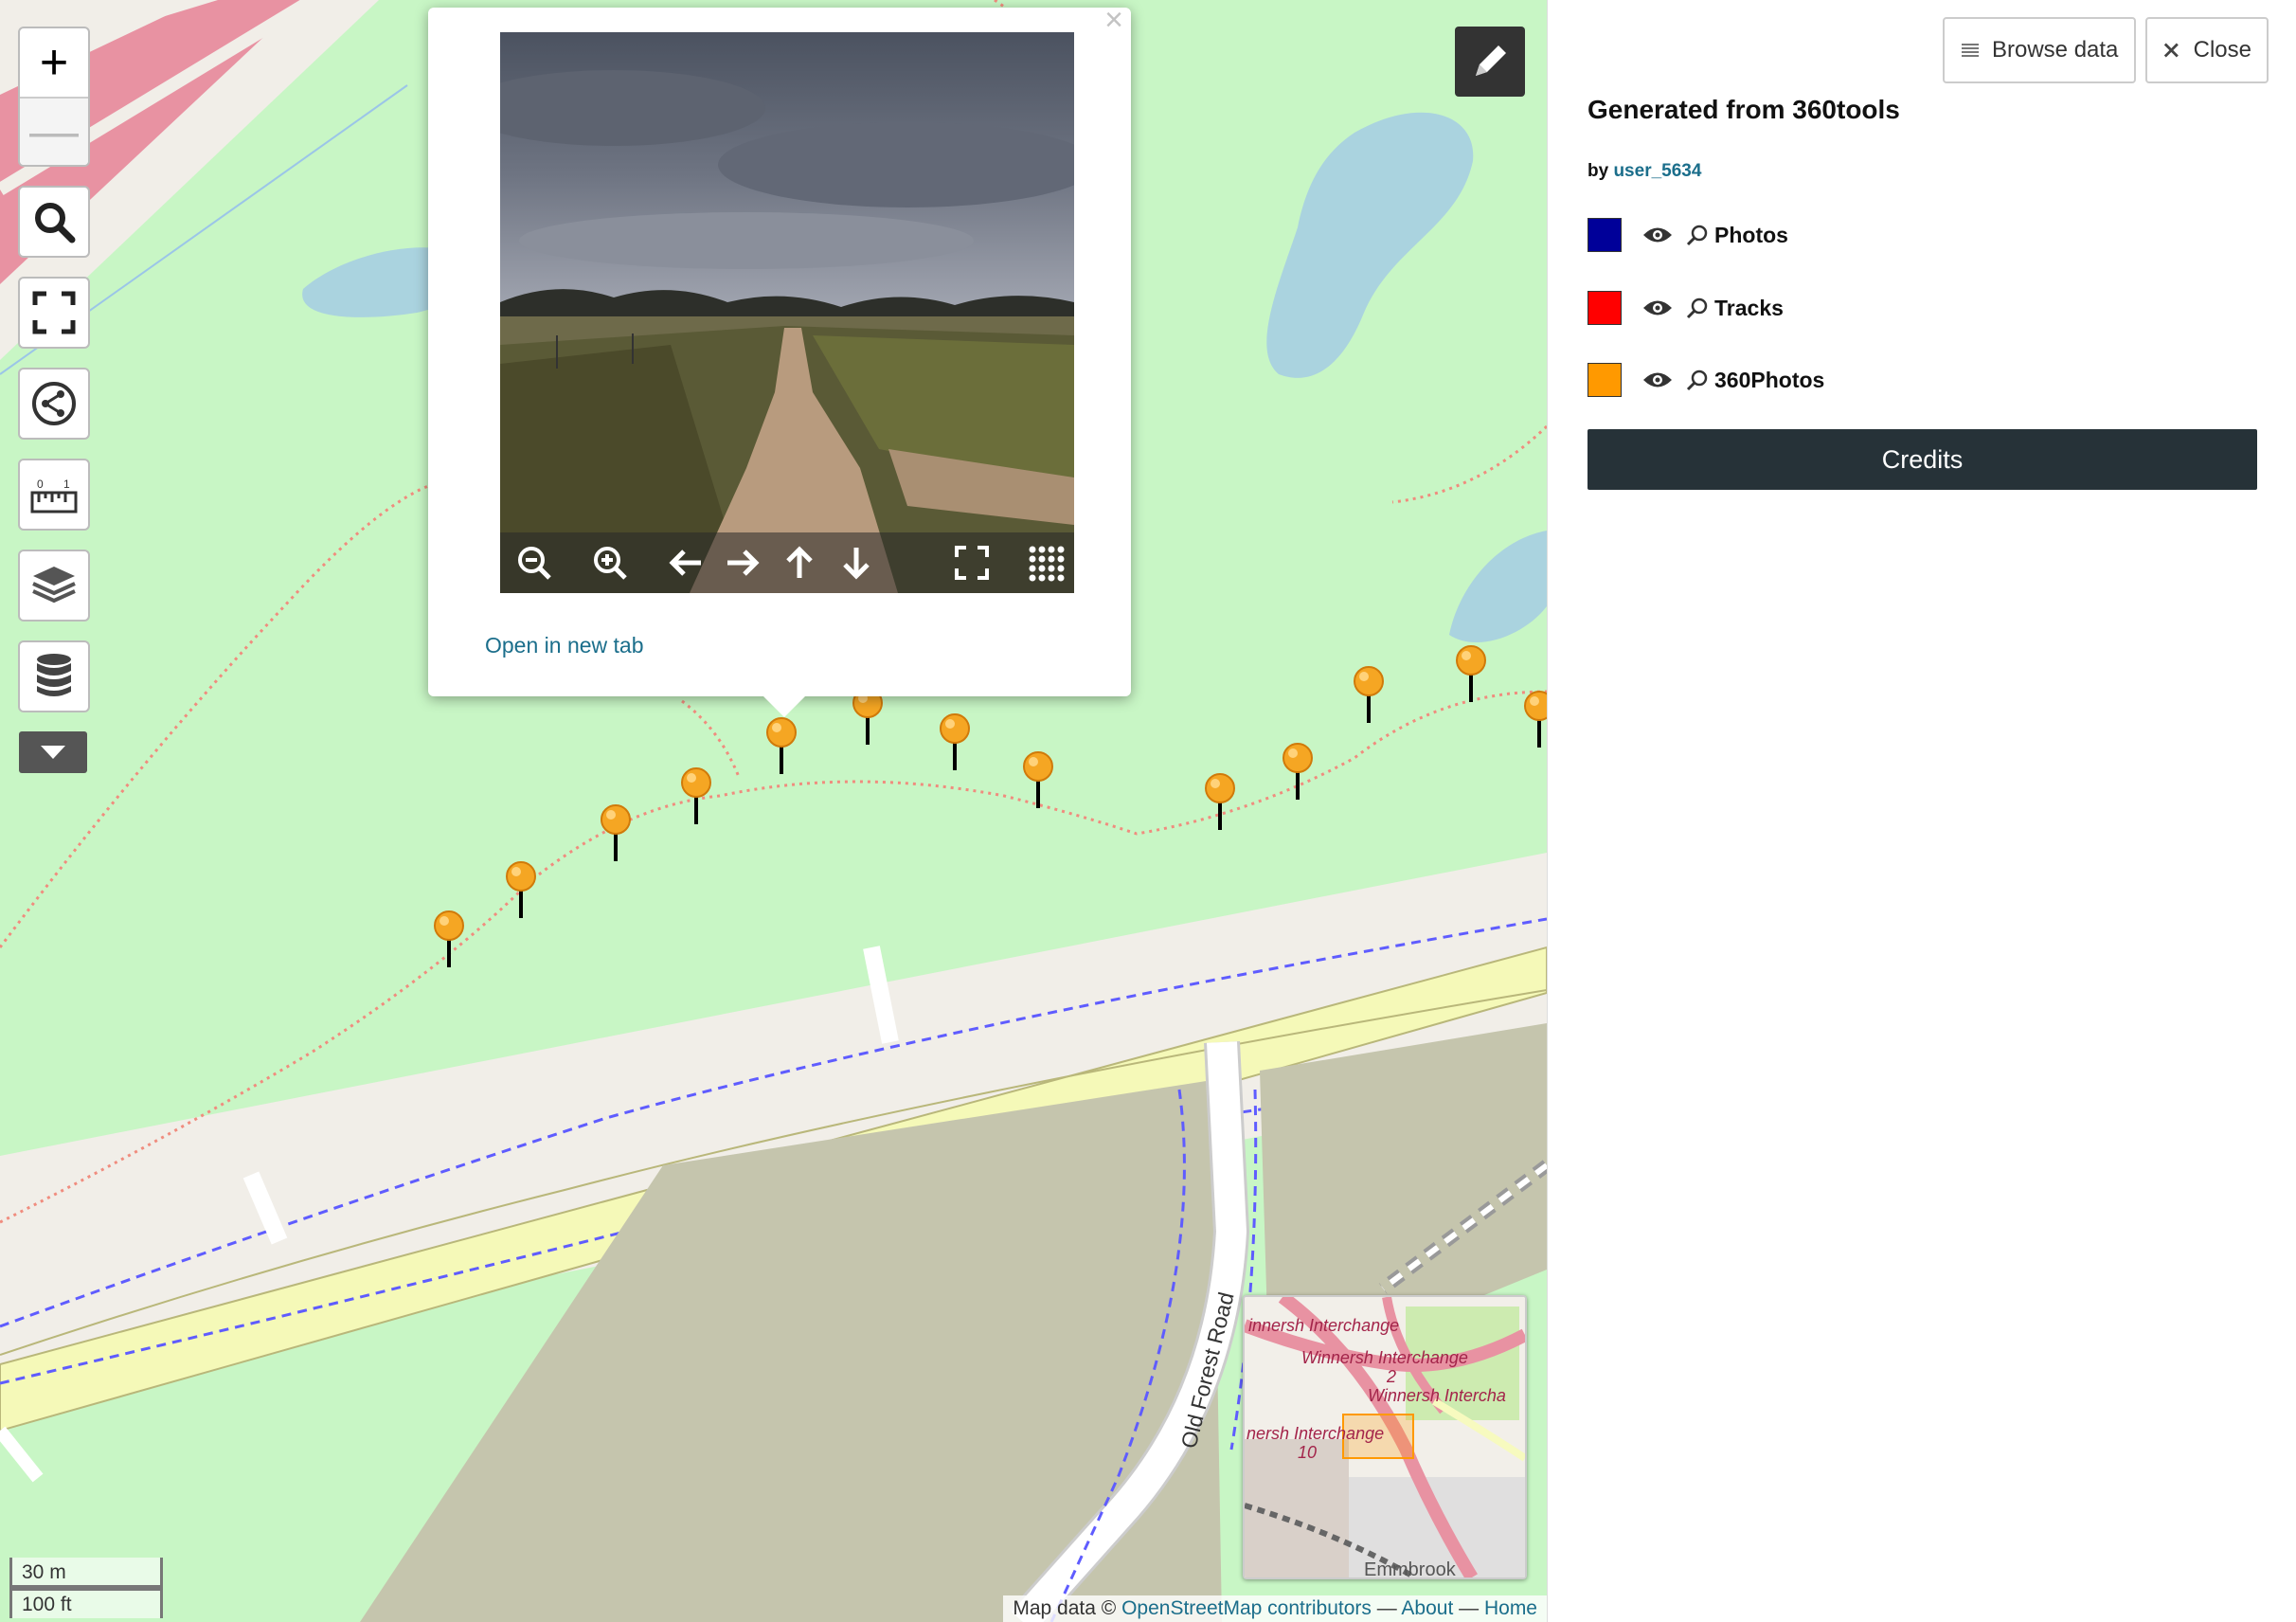 The image size is (2296, 1622). I want to click on database-icon, so click(54, 675).